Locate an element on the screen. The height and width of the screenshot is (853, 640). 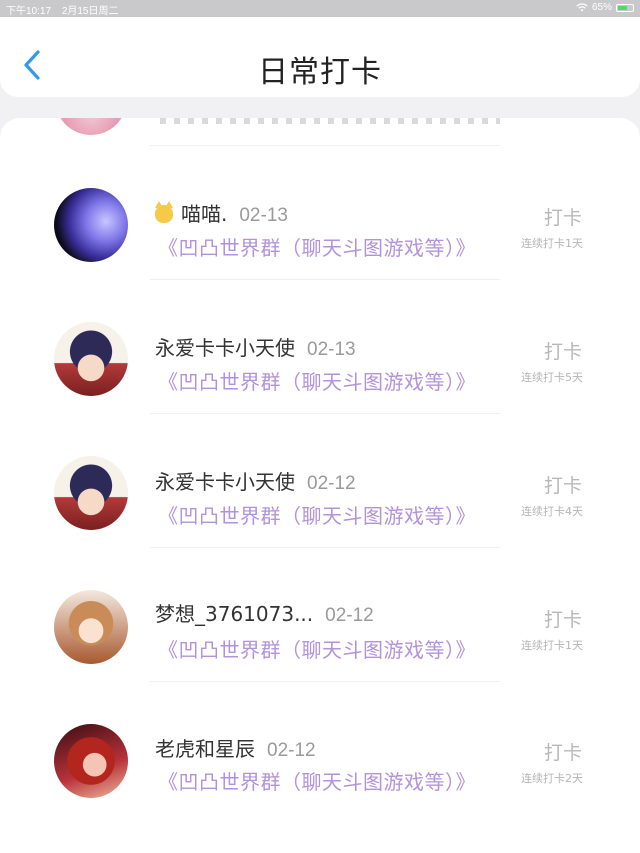
user-name: 老虎和星辰 is located at coordinates (205, 749).